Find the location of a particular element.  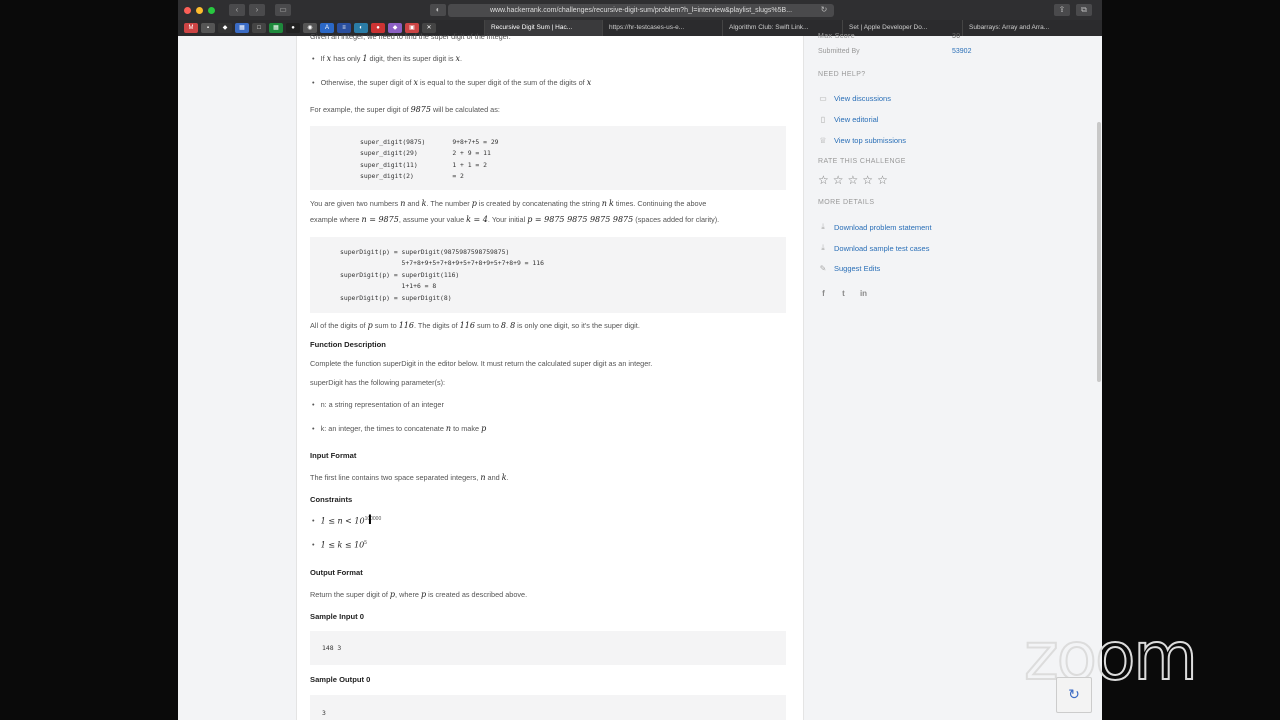

constraints-heading: Constraints is located at coordinates (331, 499).